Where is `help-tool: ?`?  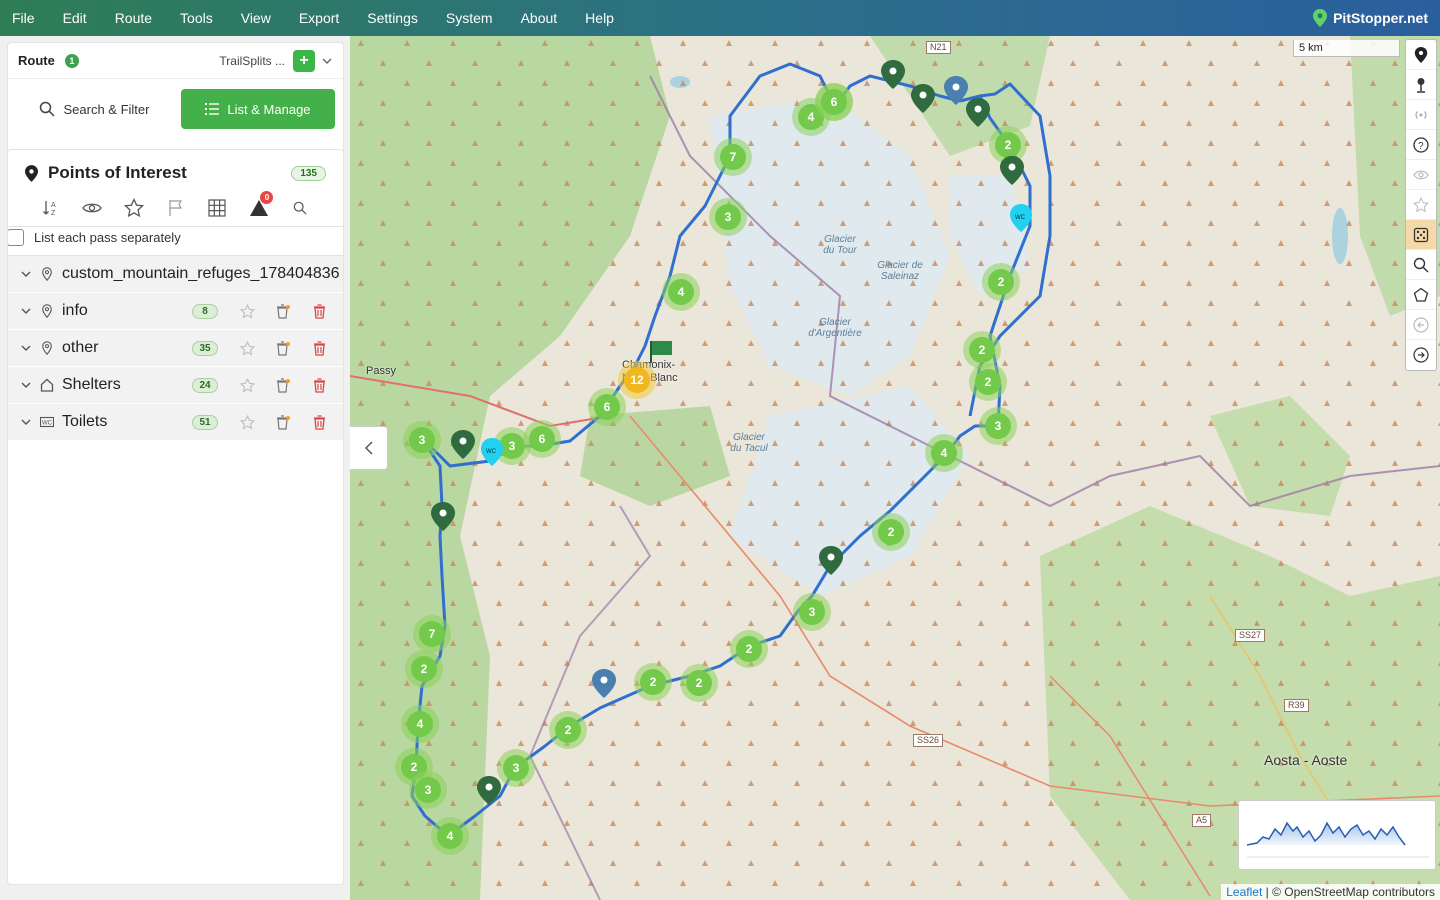 help-tool: ? is located at coordinates (1421, 145).